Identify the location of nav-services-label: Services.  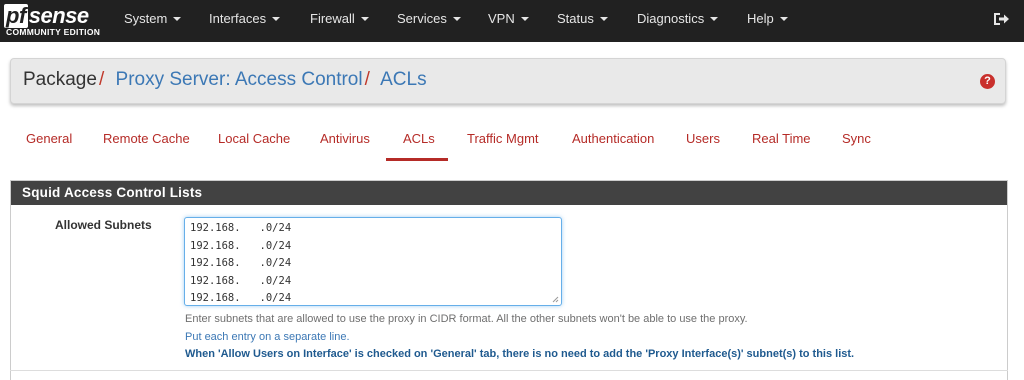
(422, 18).